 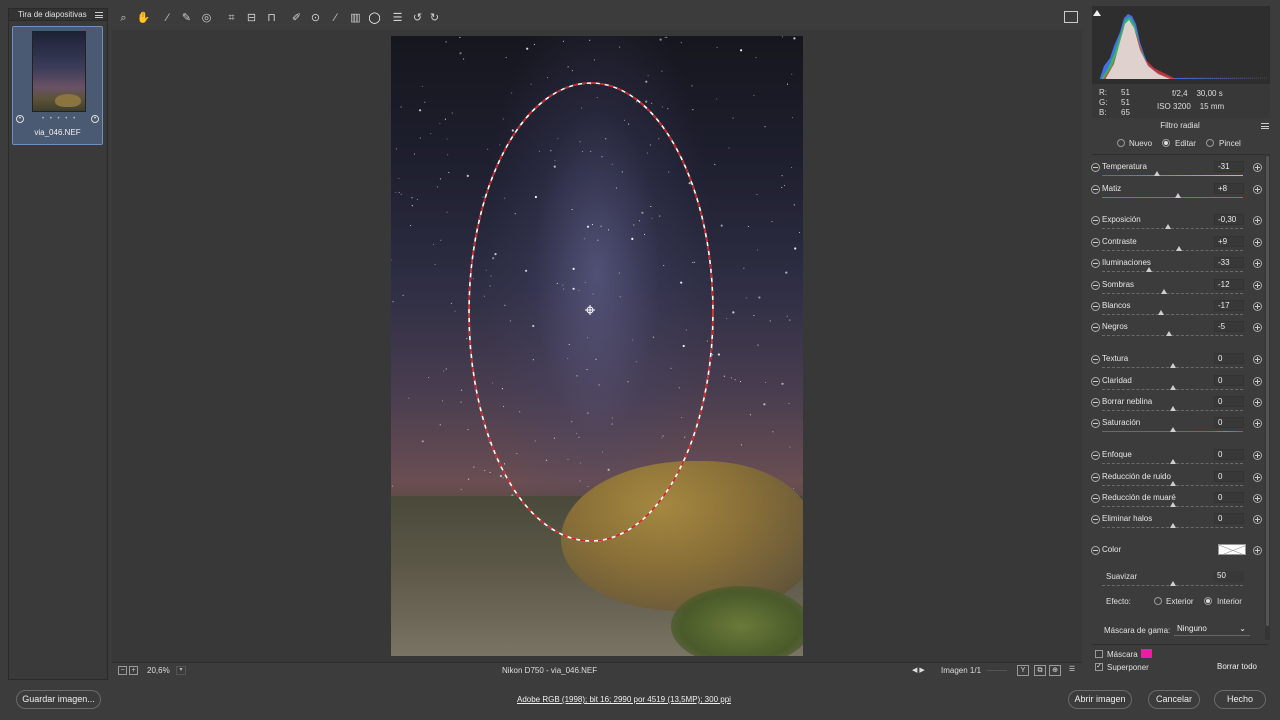 I want to click on fullscreen-icon, so click(x=1071, y=17).